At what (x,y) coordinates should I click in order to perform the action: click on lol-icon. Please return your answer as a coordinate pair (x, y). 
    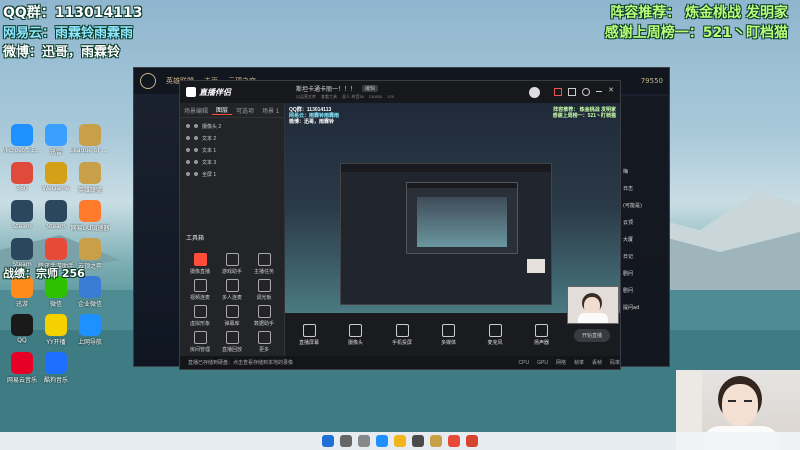
    Looking at the image, I should click on (436, 441).